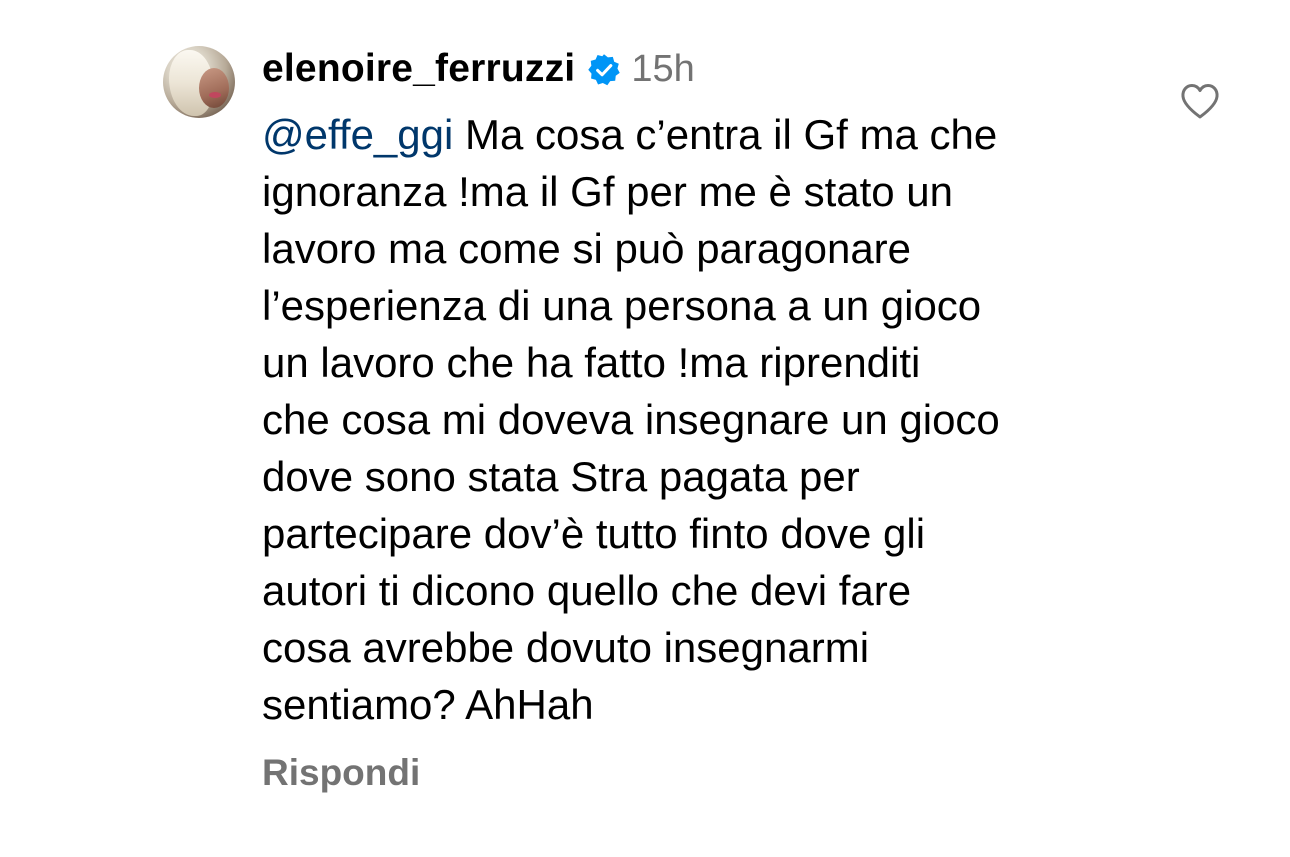  Describe the element at coordinates (622, 305) in the screenshot. I see `comment-line: l’esperienza di una persona a un gioco` at that location.